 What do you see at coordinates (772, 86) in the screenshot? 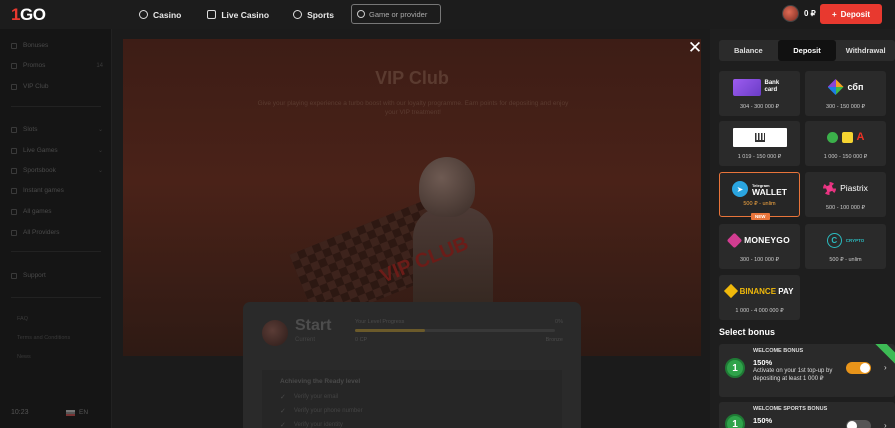
I see `method-name: Bank card` at bounding box center [772, 86].